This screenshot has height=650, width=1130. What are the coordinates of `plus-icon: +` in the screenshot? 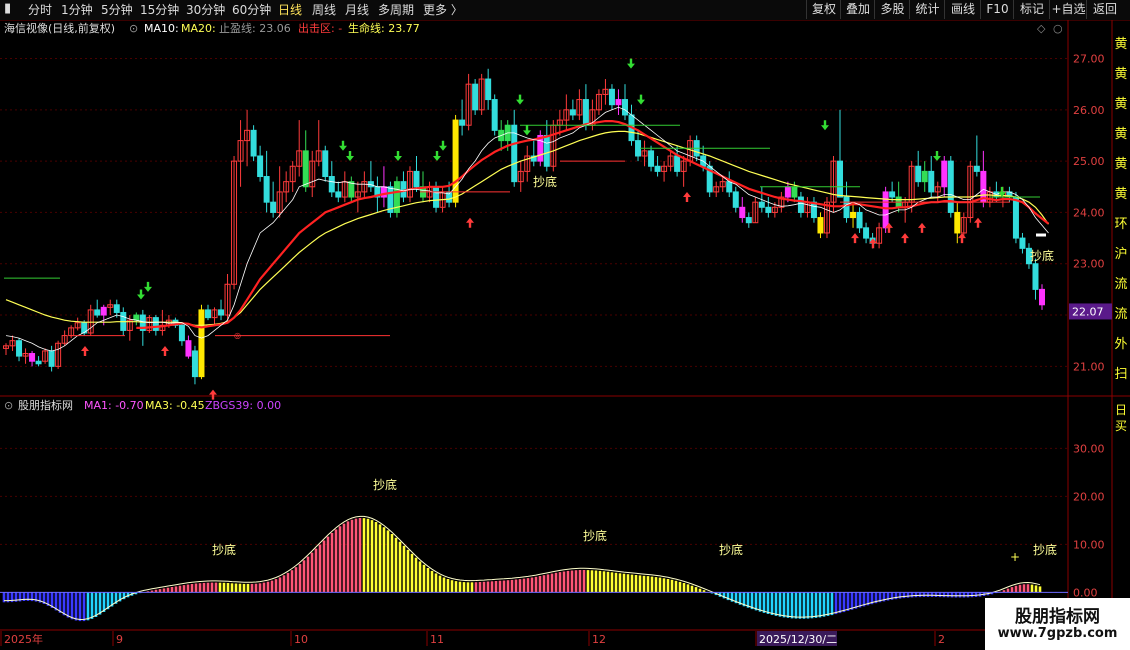 It's located at (1015, 557).